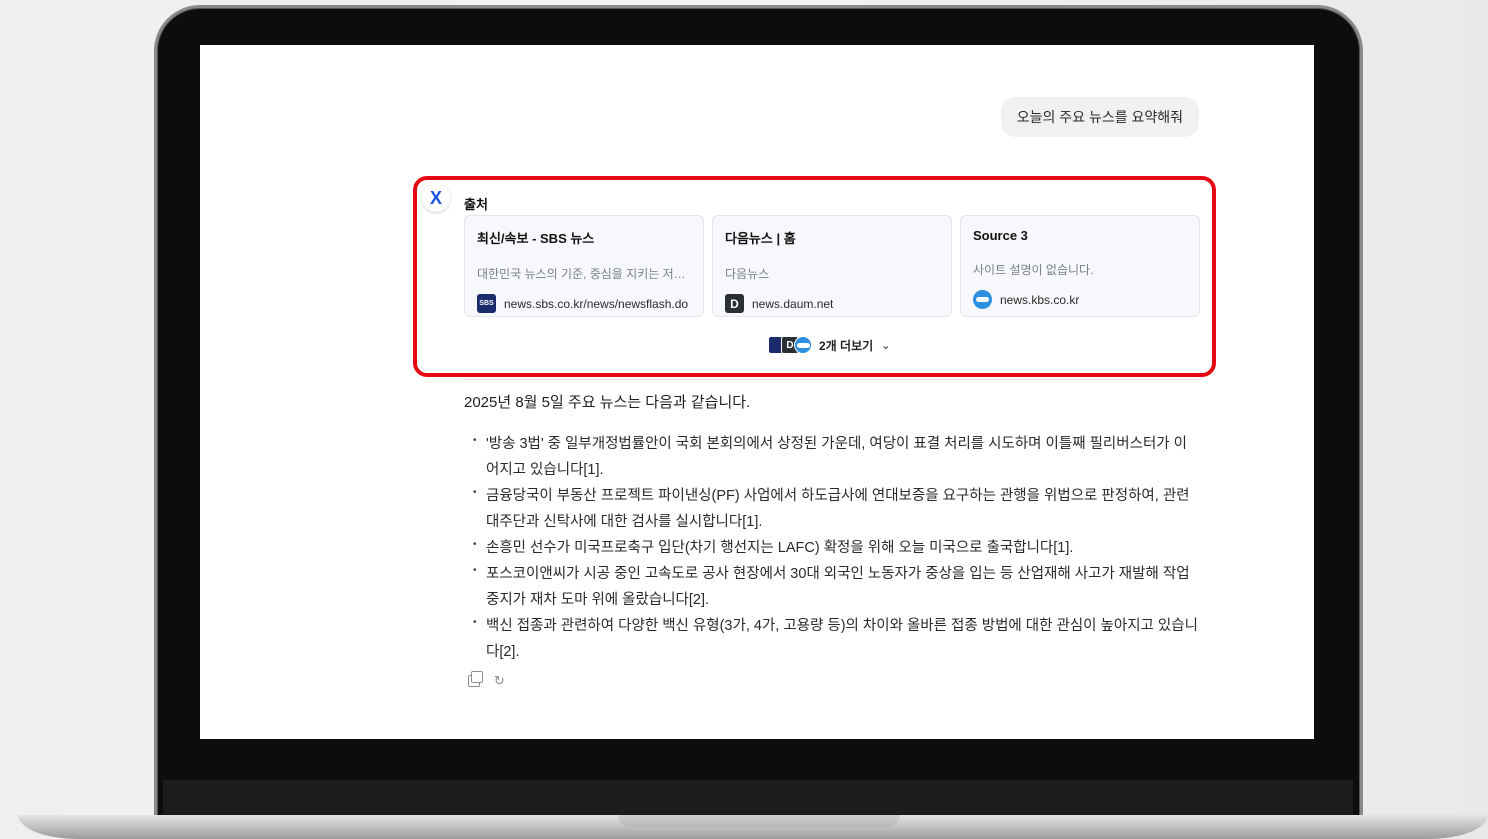 The image size is (1488, 839). What do you see at coordinates (1000, 235) in the screenshot?
I see `source-card-title: Source 3` at bounding box center [1000, 235].